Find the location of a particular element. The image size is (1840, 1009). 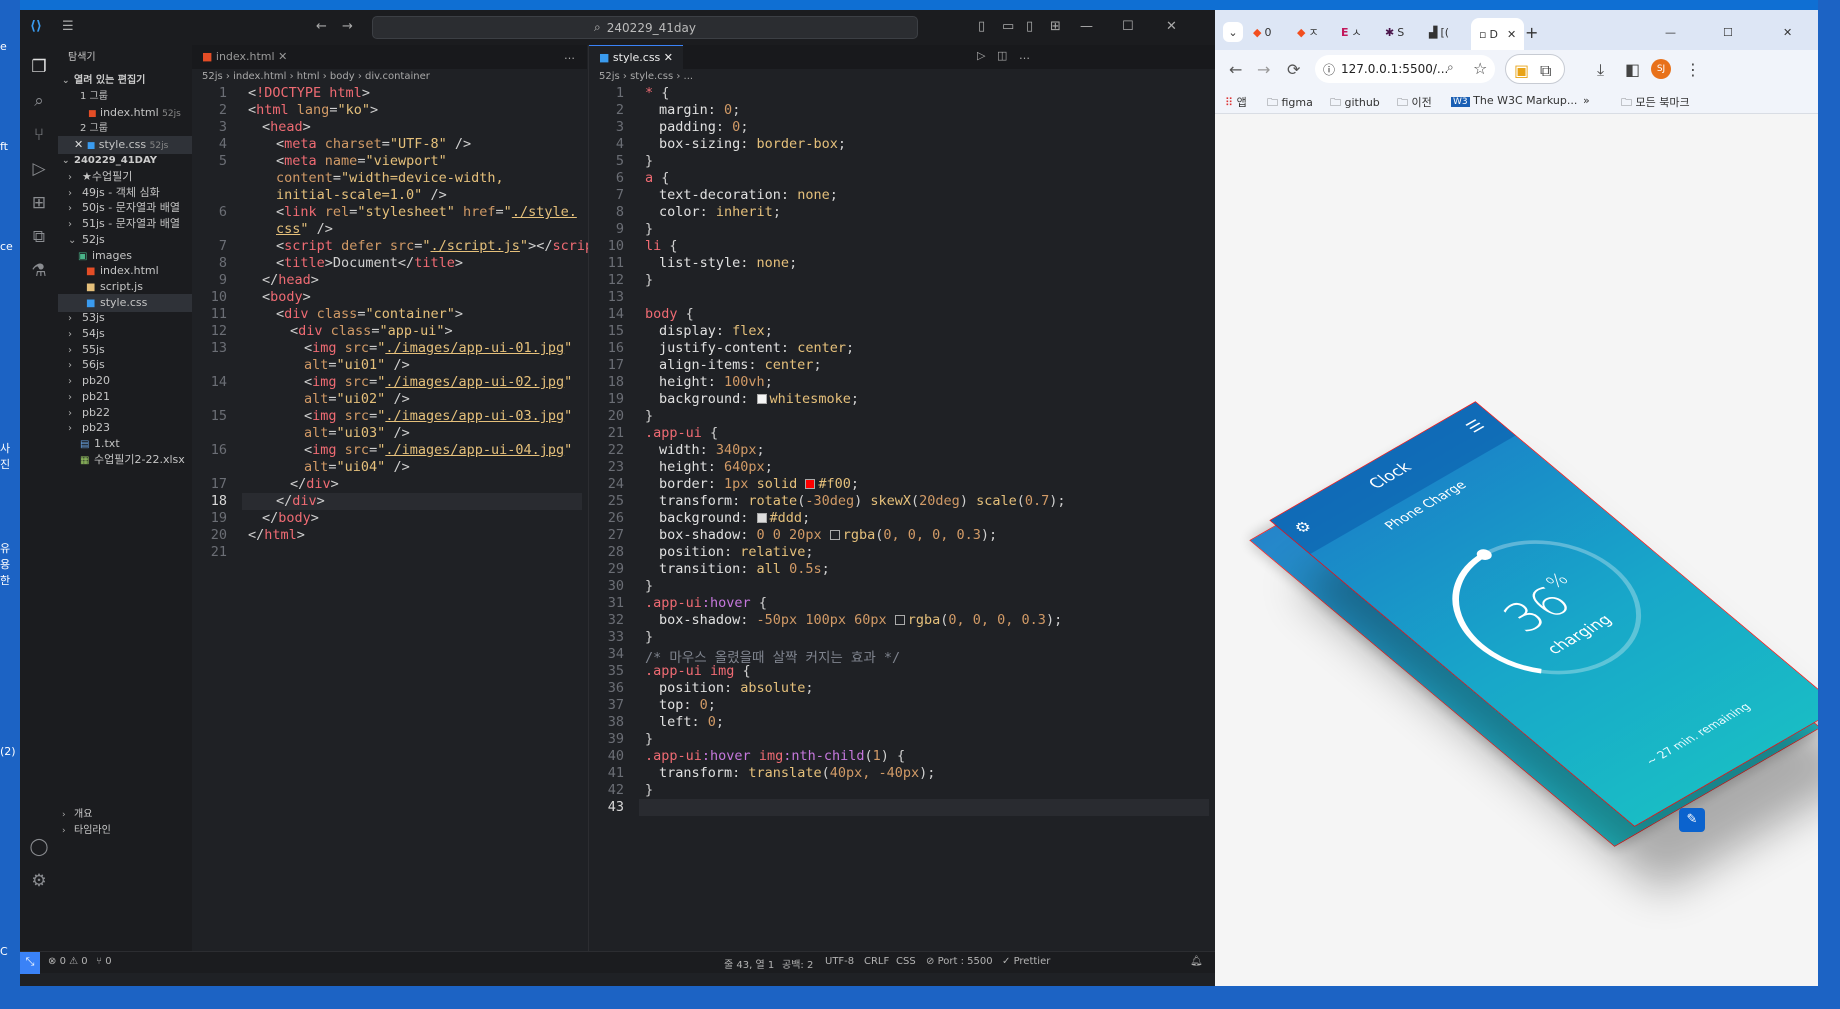

extensions-group: ▣ ⧉ is located at coordinates (1535, 69).